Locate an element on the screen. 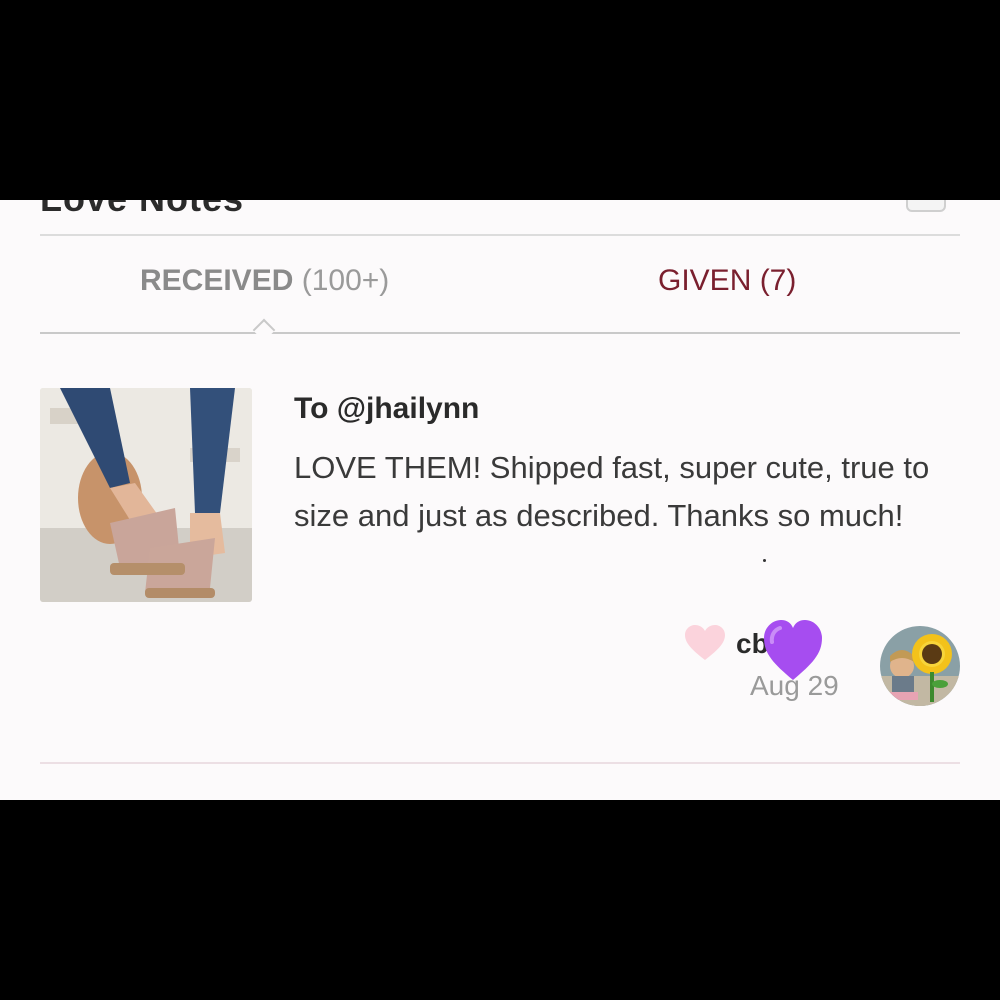 The height and width of the screenshot is (1000, 1000). heart-icon is located at coordinates (705, 645).